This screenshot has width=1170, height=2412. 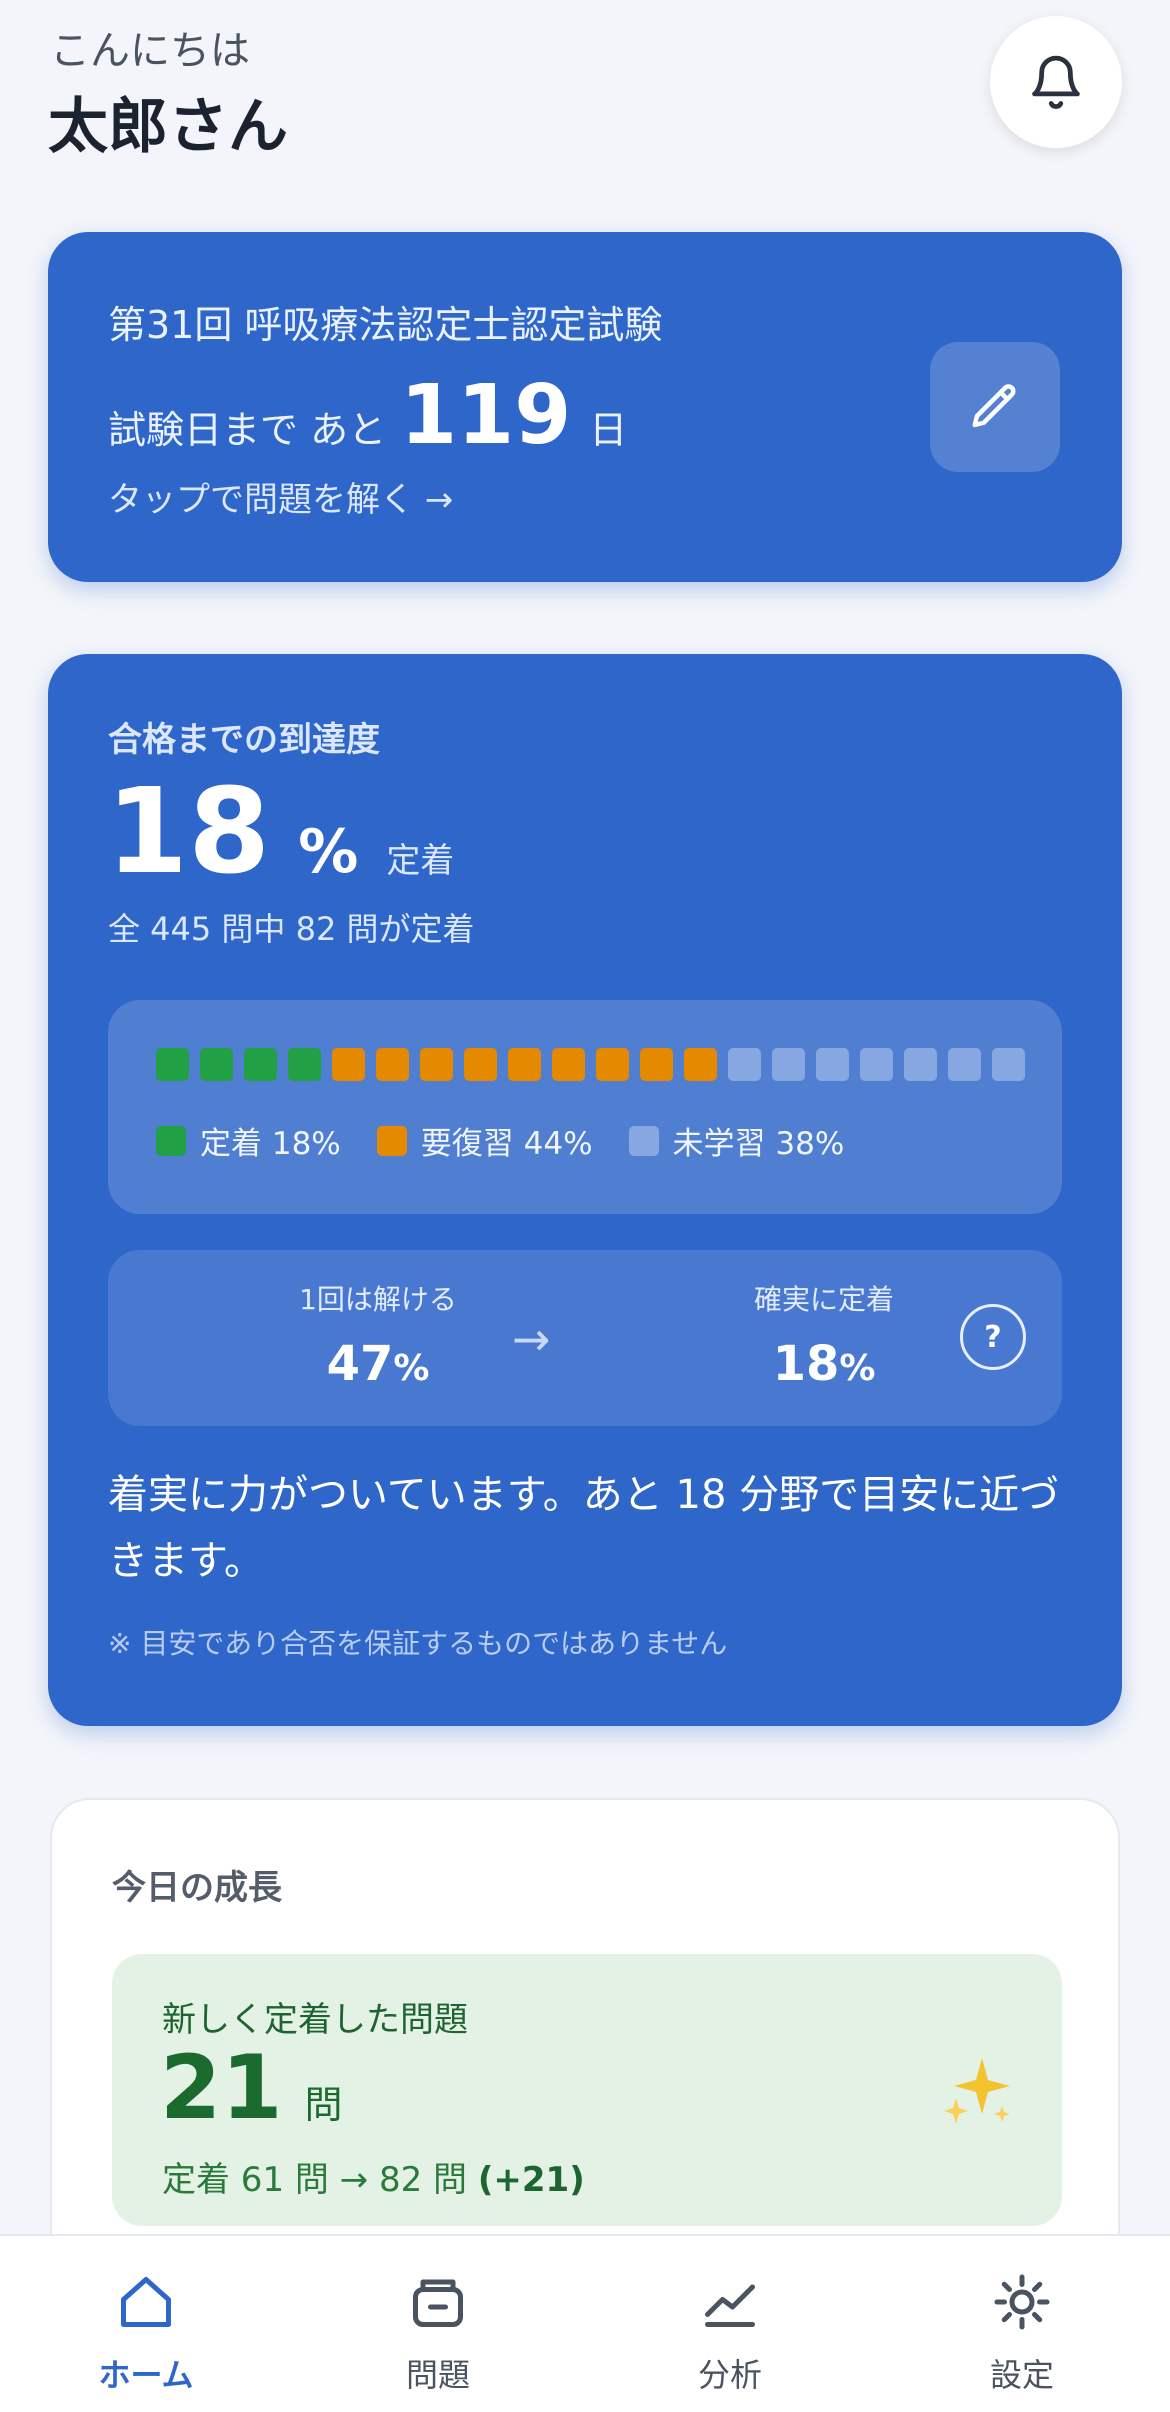 I want to click on question-box-icon, so click(x=438, y=2303).